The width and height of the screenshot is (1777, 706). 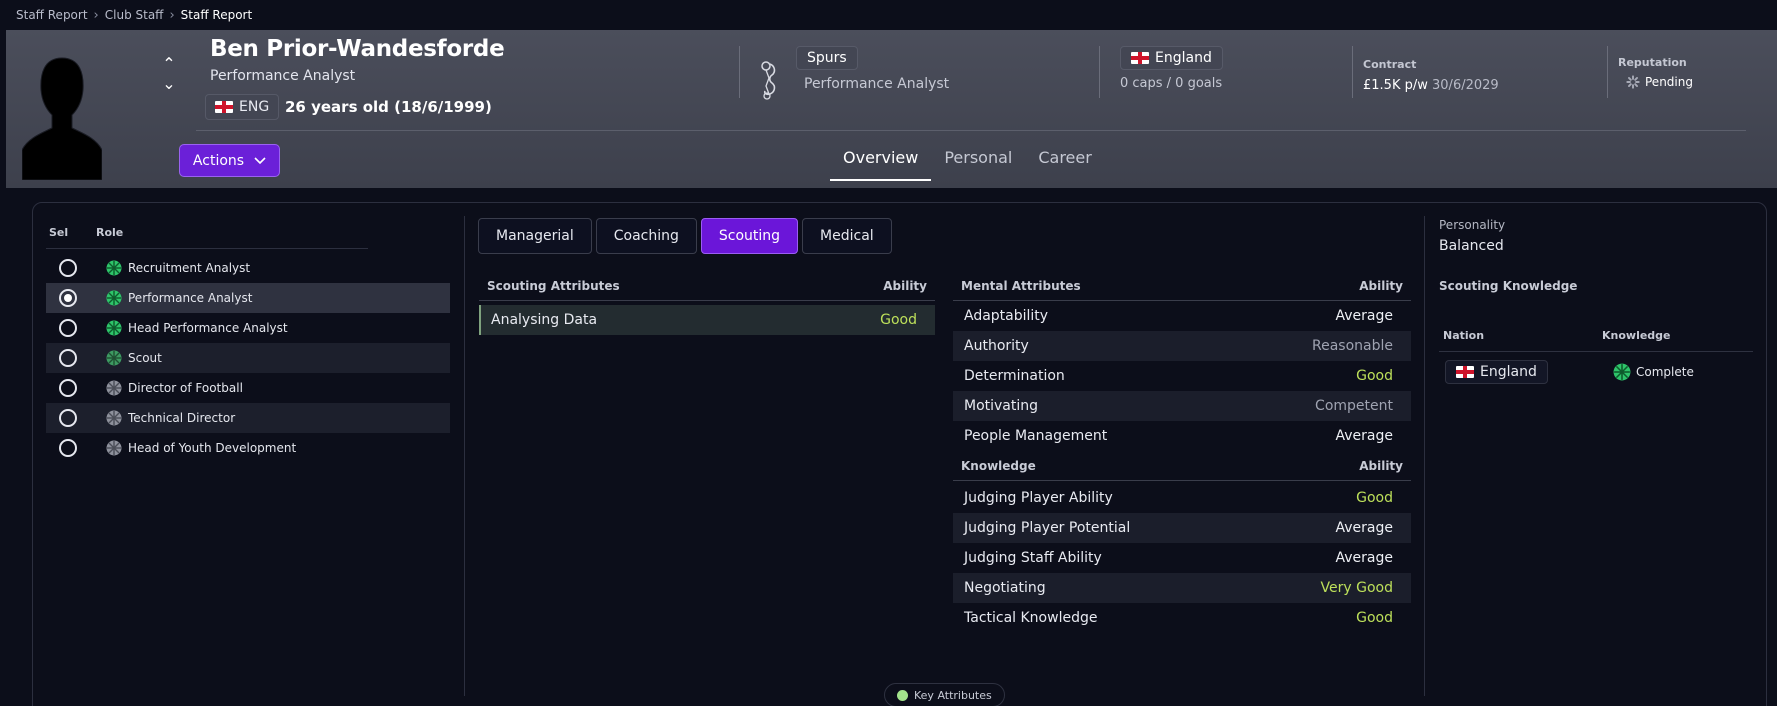 What do you see at coordinates (260, 160) in the screenshot?
I see `chevron-down-icon` at bounding box center [260, 160].